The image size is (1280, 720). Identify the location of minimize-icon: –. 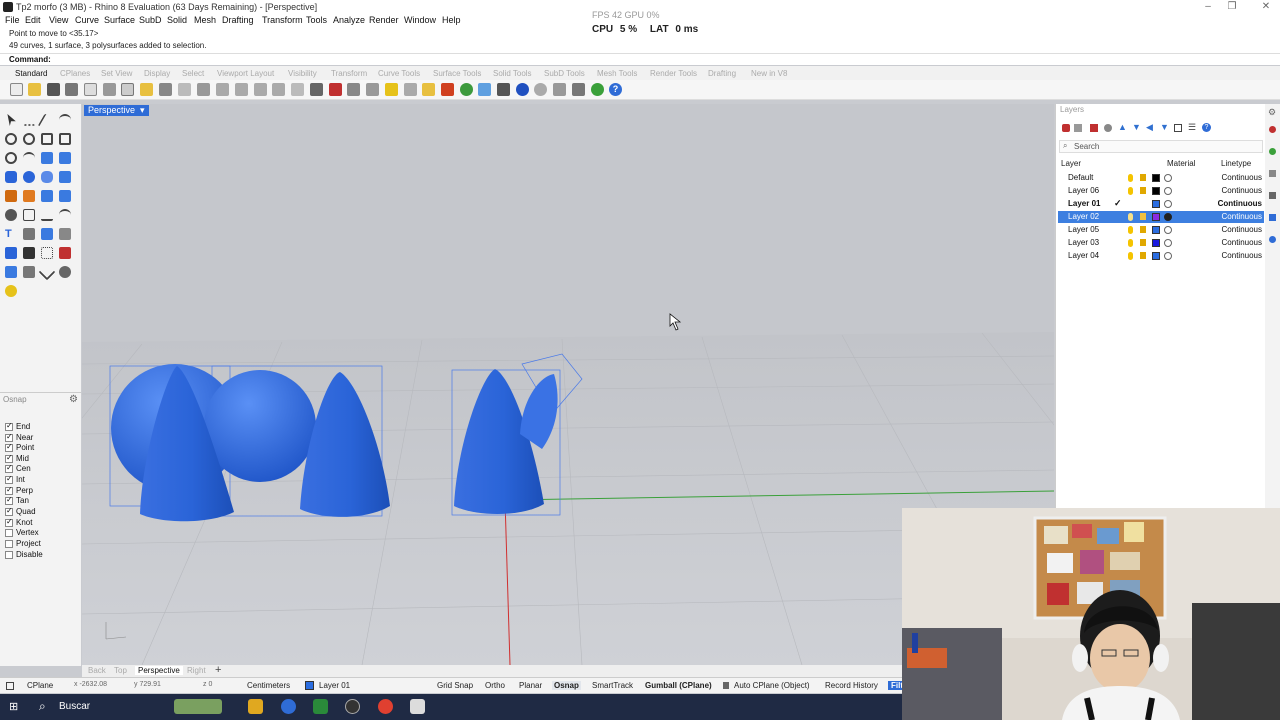
(1208, 7).